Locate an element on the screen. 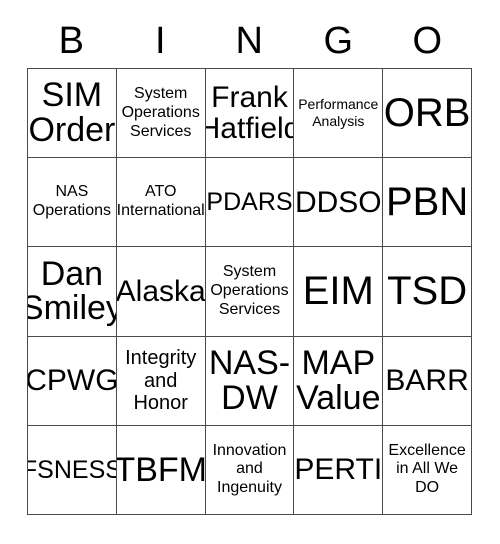 The image size is (500, 544). bingo-cell-label: DDSO is located at coordinates (338, 202).